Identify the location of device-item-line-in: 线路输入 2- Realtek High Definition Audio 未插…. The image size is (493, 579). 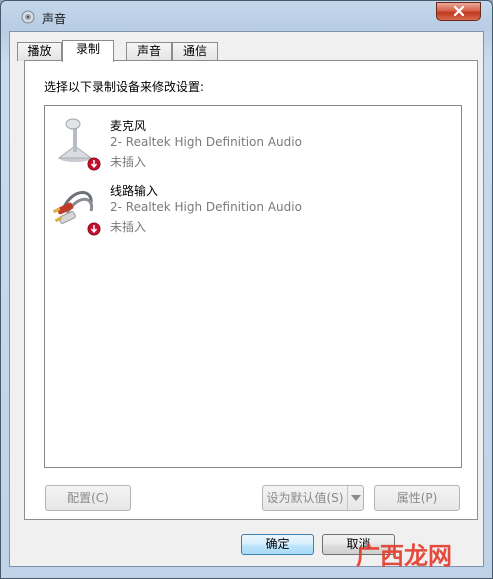
(251, 209).